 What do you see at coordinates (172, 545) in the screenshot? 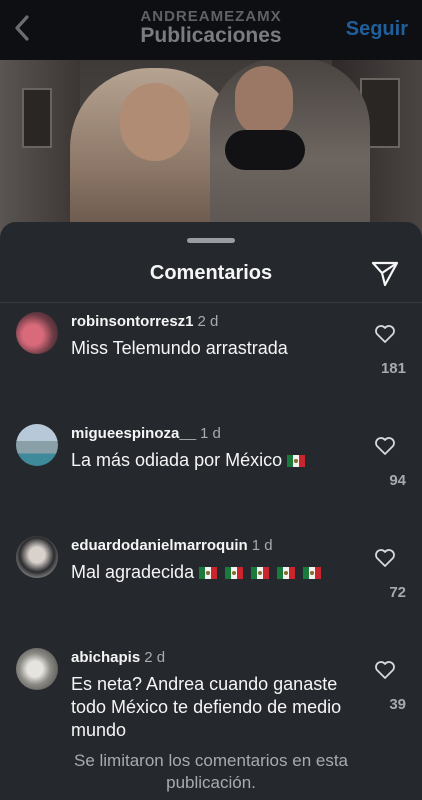
I see `comment-author: eduardodanielmarroquin 1 d` at bounding box center [172, 545].